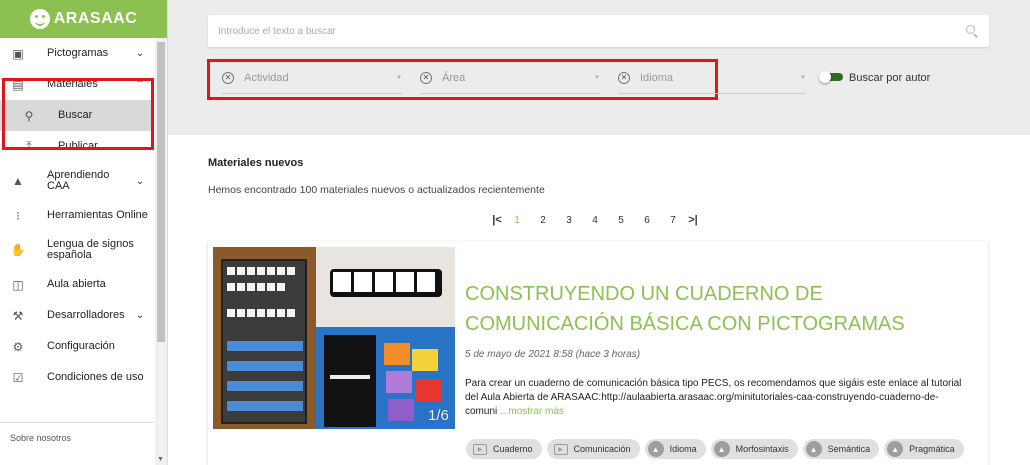 This screenshot has width=1030, height=465. I want to click on image-counter: 1/6, so click(438, 415).